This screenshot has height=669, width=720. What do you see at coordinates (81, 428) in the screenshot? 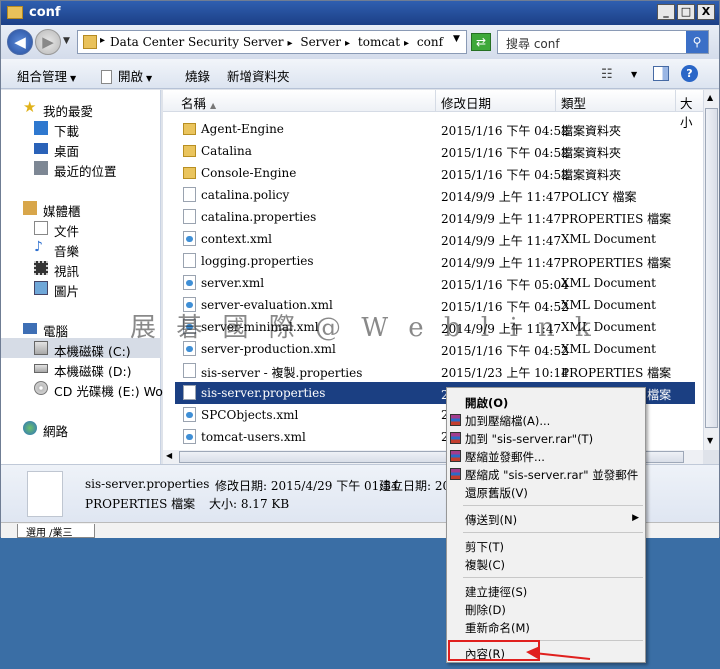
I see `nav-network: 網路` at bounding box center [81, 428].